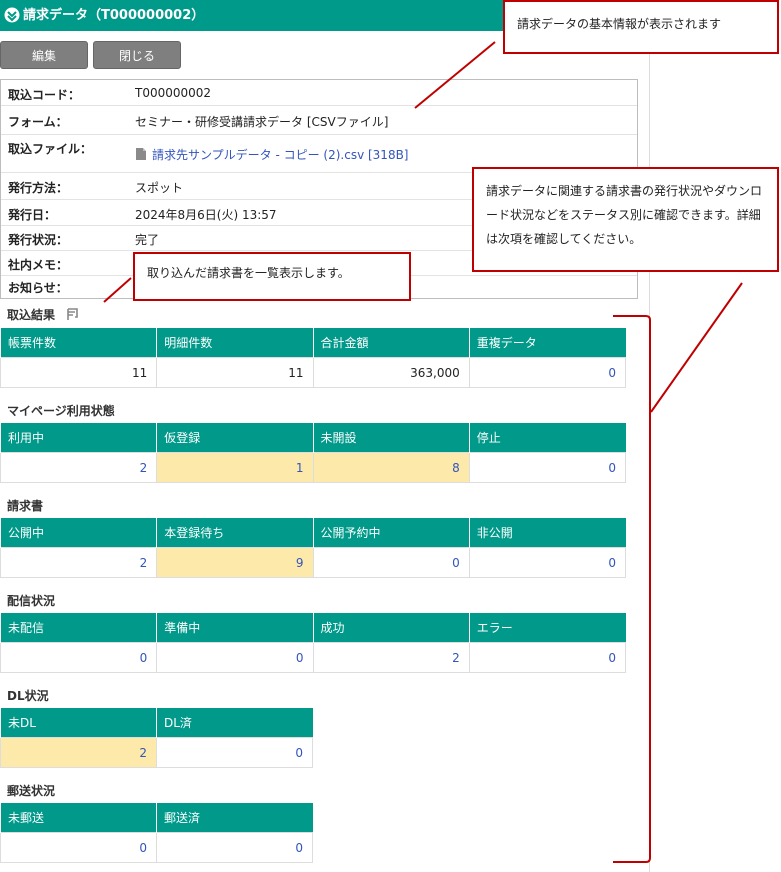 The height and width of the screenshot is (872, 781). What do you see at coordinates (632, 589) in the screenshot?
I see `status-bracket` at bounding box center [632, 589].